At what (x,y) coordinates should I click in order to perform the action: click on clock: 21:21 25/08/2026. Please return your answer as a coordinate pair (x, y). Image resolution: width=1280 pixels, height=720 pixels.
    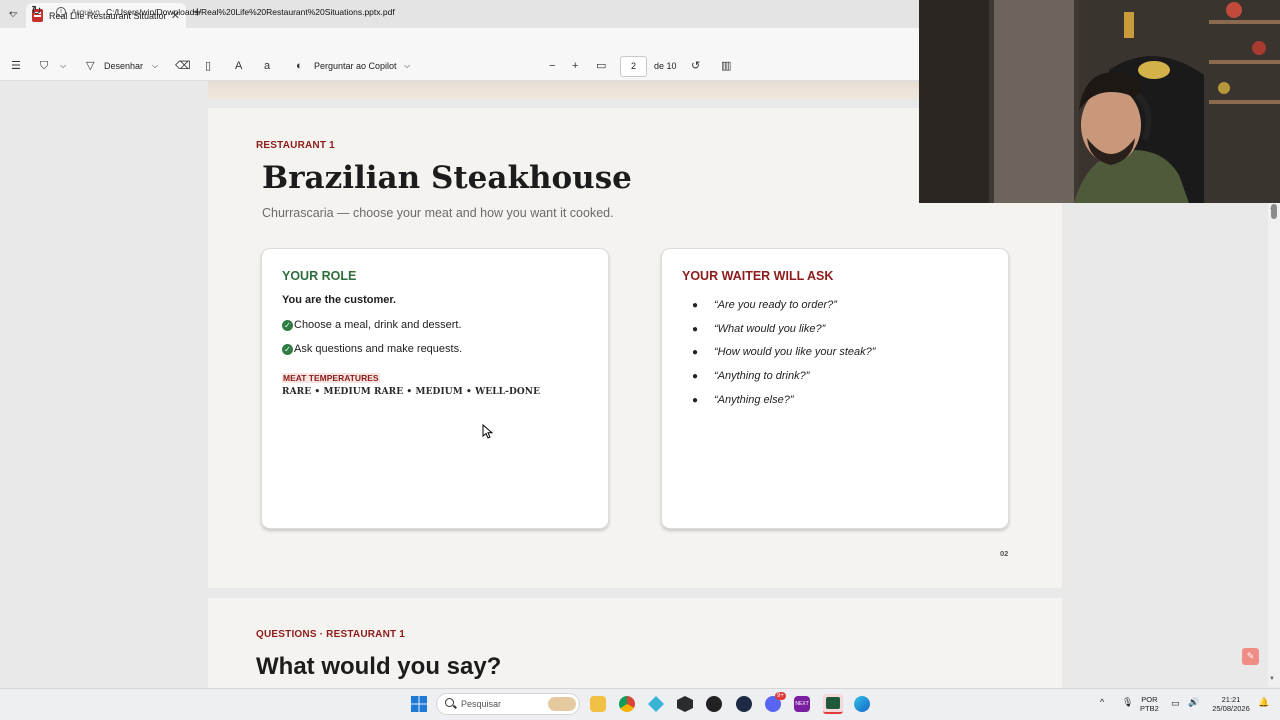
    Looking at the image, I should click on (1231, 704).